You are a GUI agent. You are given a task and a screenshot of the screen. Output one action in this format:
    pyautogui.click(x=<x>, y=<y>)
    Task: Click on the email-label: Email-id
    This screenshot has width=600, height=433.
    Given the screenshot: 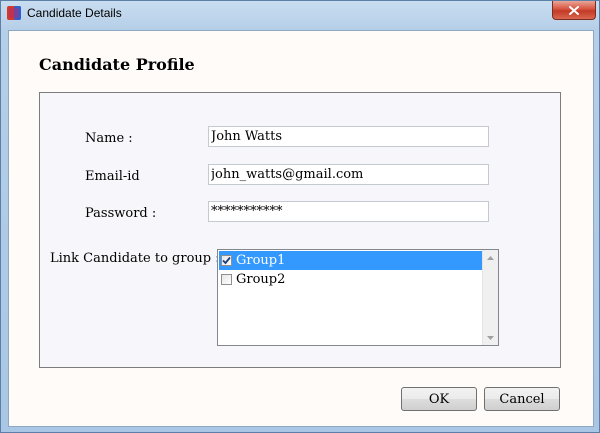 What is the action you would take?
    pyautogui.click(x=112, y=176)
    